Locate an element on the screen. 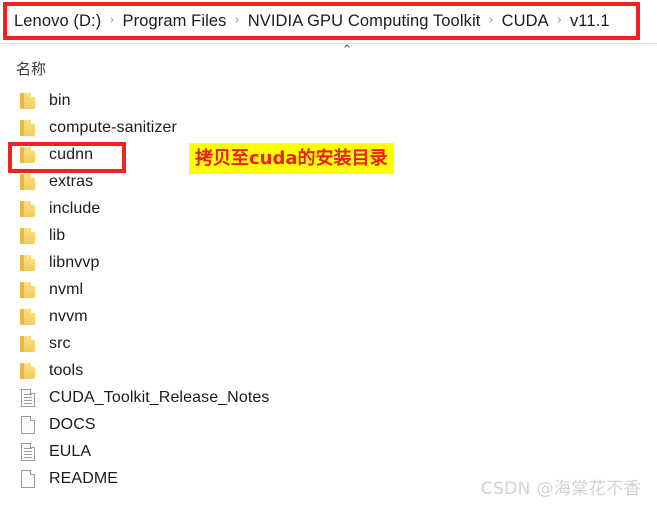  list-item-label: lib is located at coordinates (57, 235).